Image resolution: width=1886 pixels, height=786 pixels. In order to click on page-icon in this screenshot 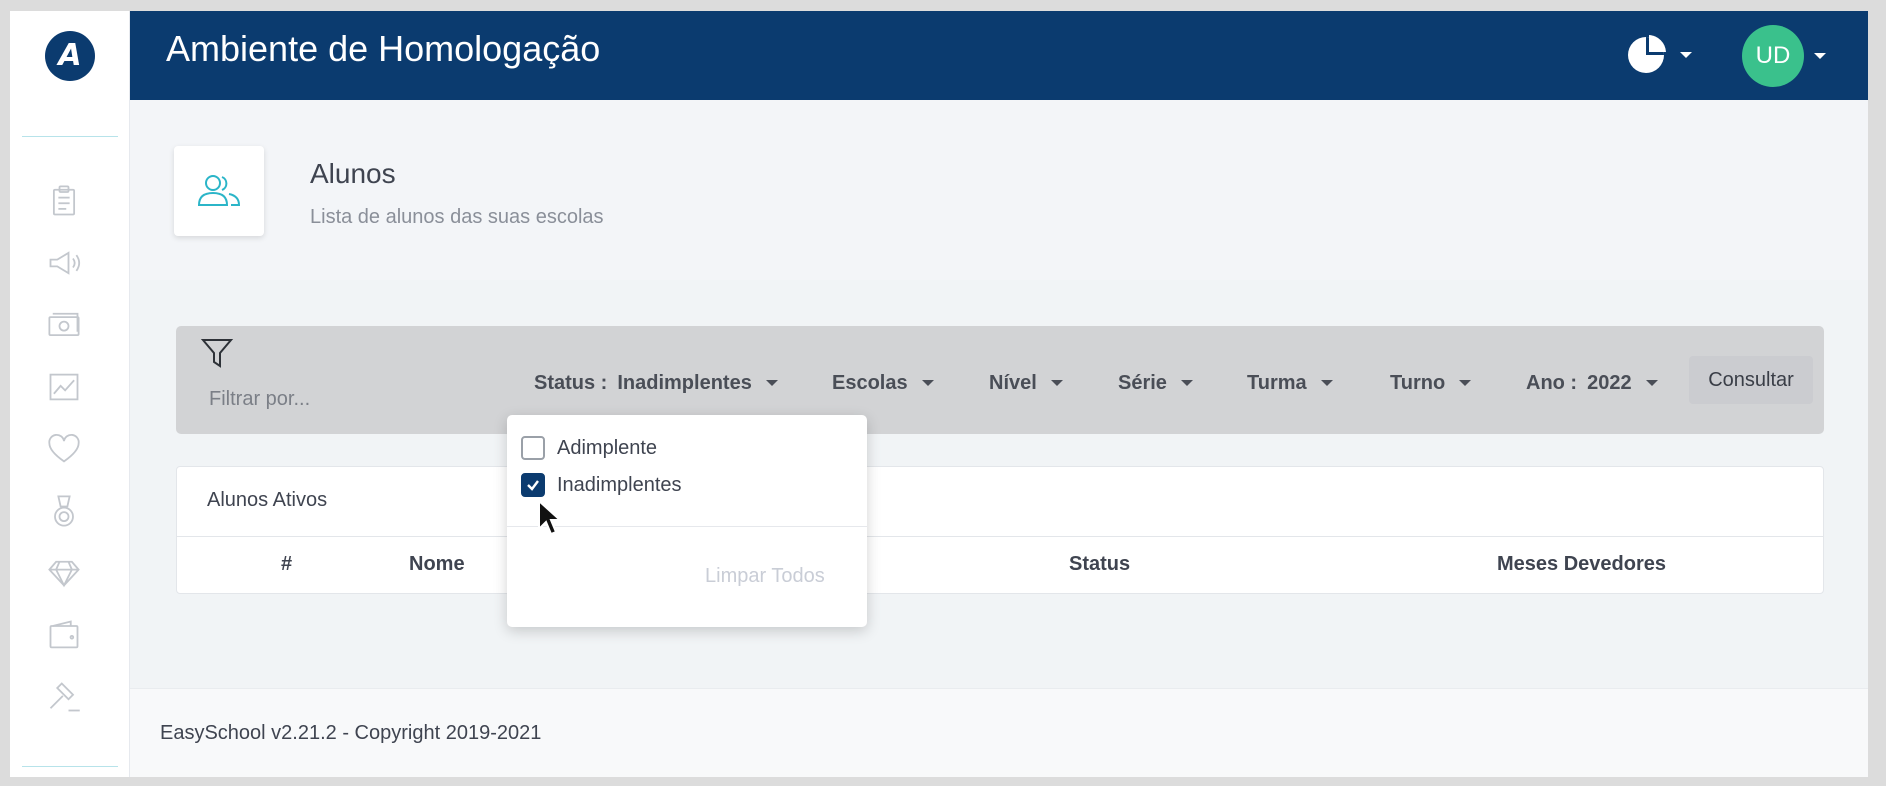, I will do `click(219, 191)`.